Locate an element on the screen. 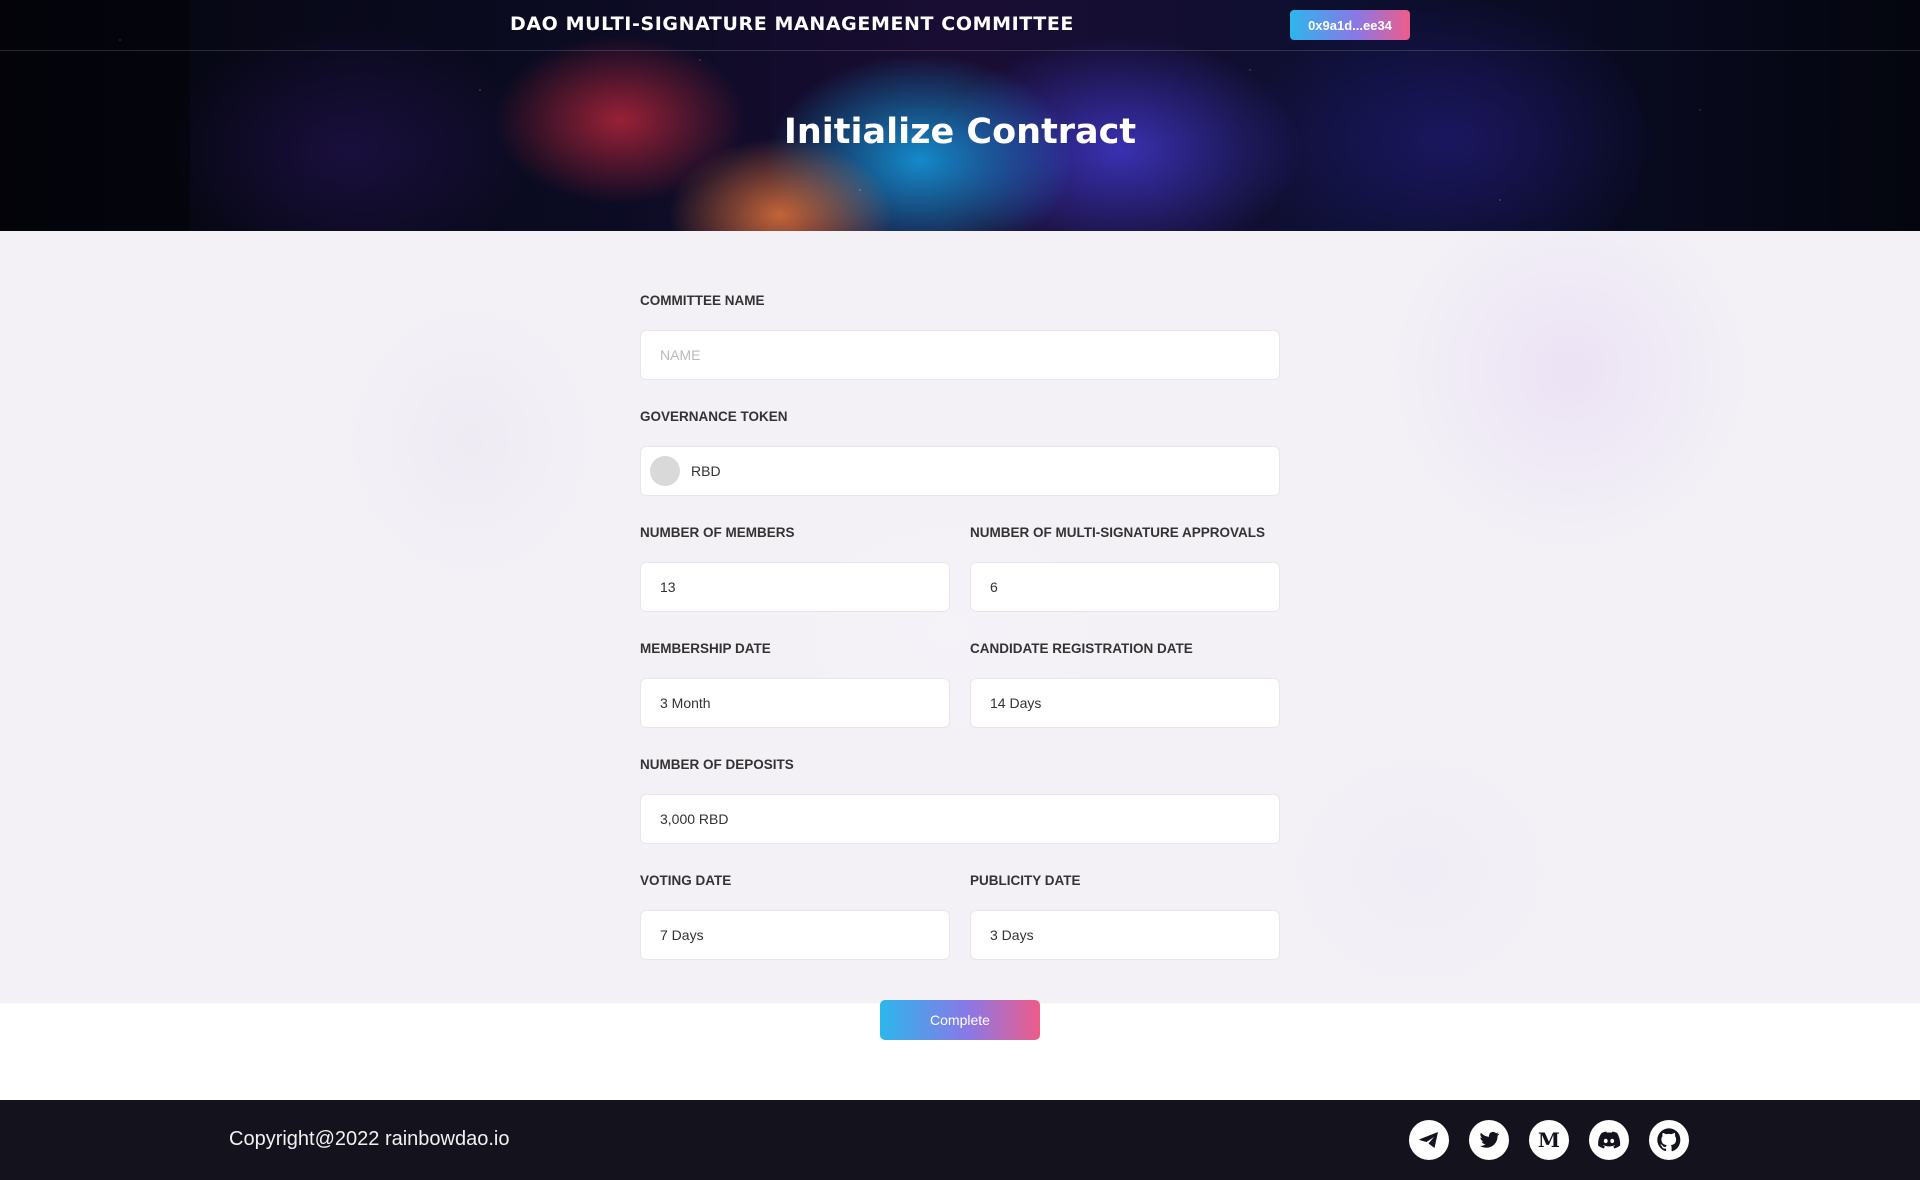 This screenshot has height=1180, width=1920. complete-button: Complete is located at coordinates (960, 1020).